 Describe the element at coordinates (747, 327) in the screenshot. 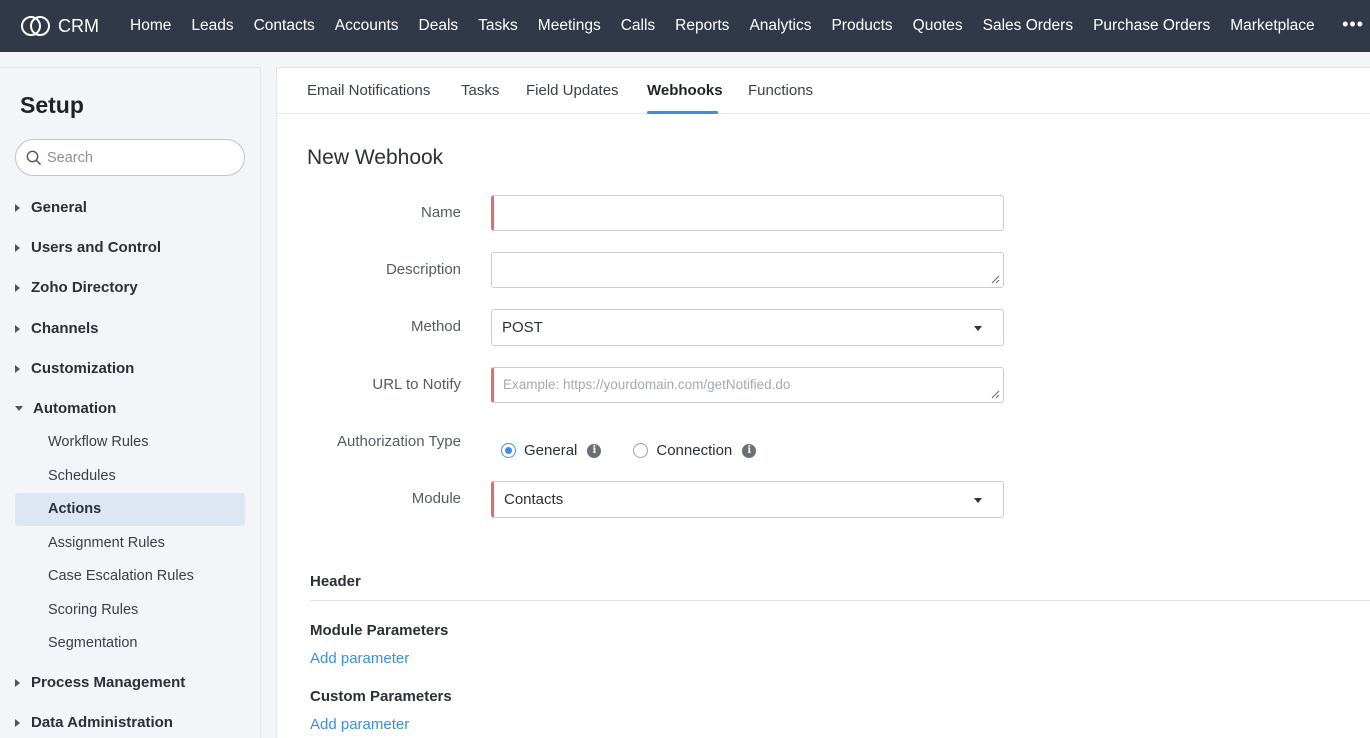

I see `method-select: POST` at that location.